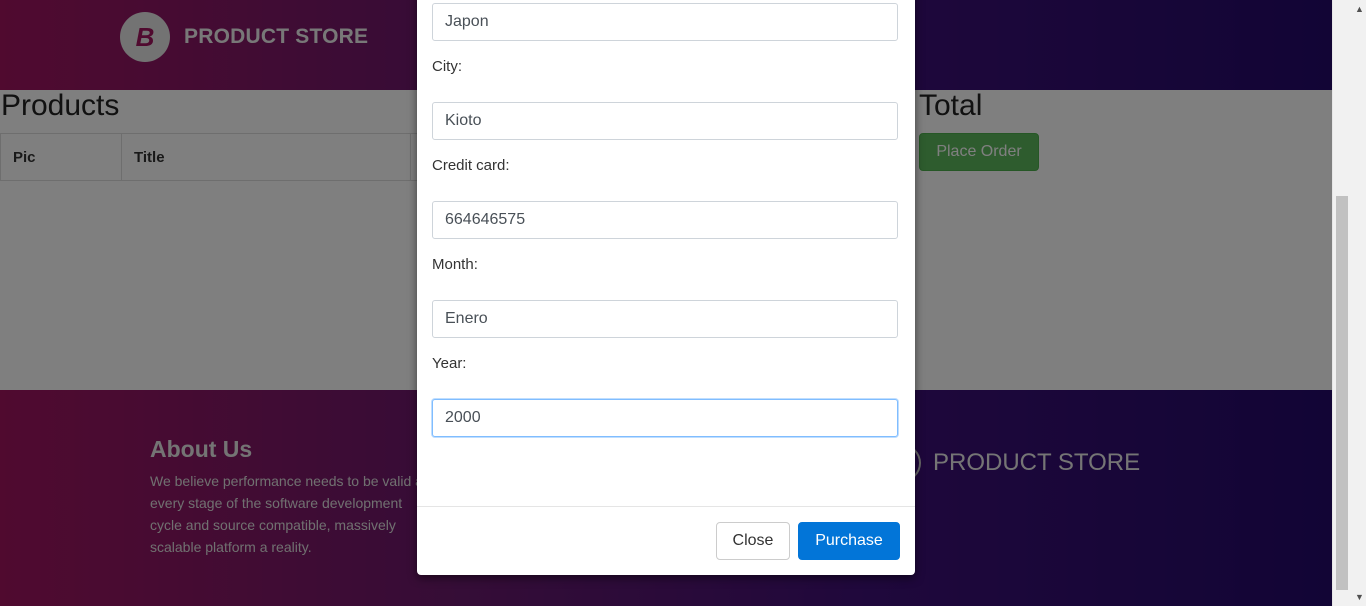 The height and width of the screenshot is (606, 1366). What do you see at coordinates (665, 319) in the screenshot?
I see `month-input` at bounding box center [665, 319].